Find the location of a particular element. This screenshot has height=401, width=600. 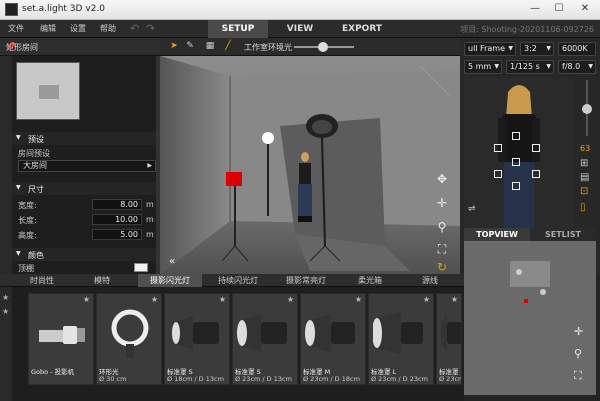

menu-settings: 设置 is located at coordinates (78, 28).